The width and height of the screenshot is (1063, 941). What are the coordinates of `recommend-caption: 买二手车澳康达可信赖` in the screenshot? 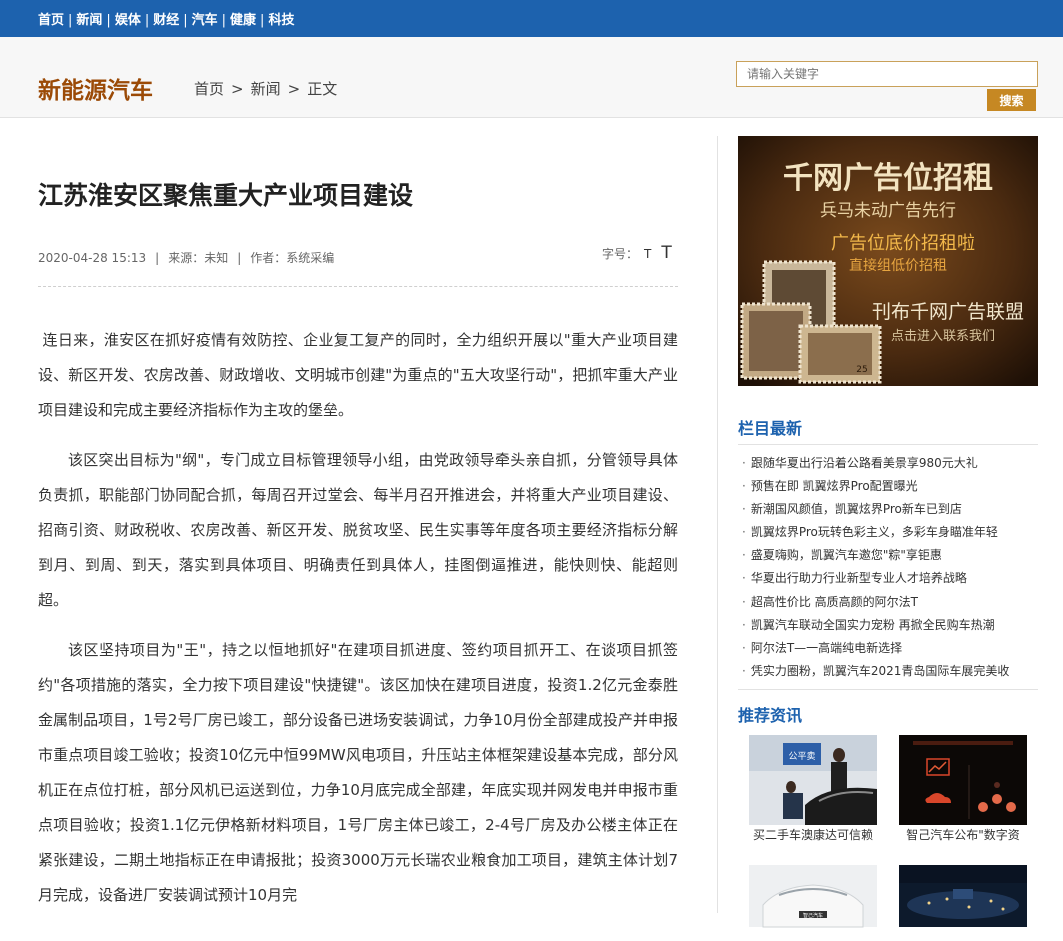 It's located at (813, 834).